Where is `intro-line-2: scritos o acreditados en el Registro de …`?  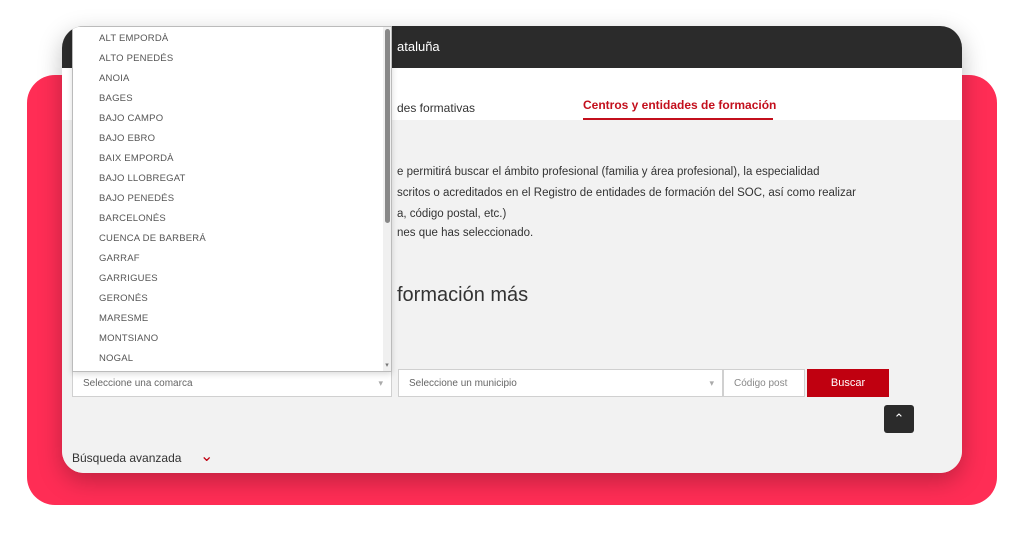 intro-line-2: scritos o acreditados en el Registro de … is located at coordinates (626, 193).